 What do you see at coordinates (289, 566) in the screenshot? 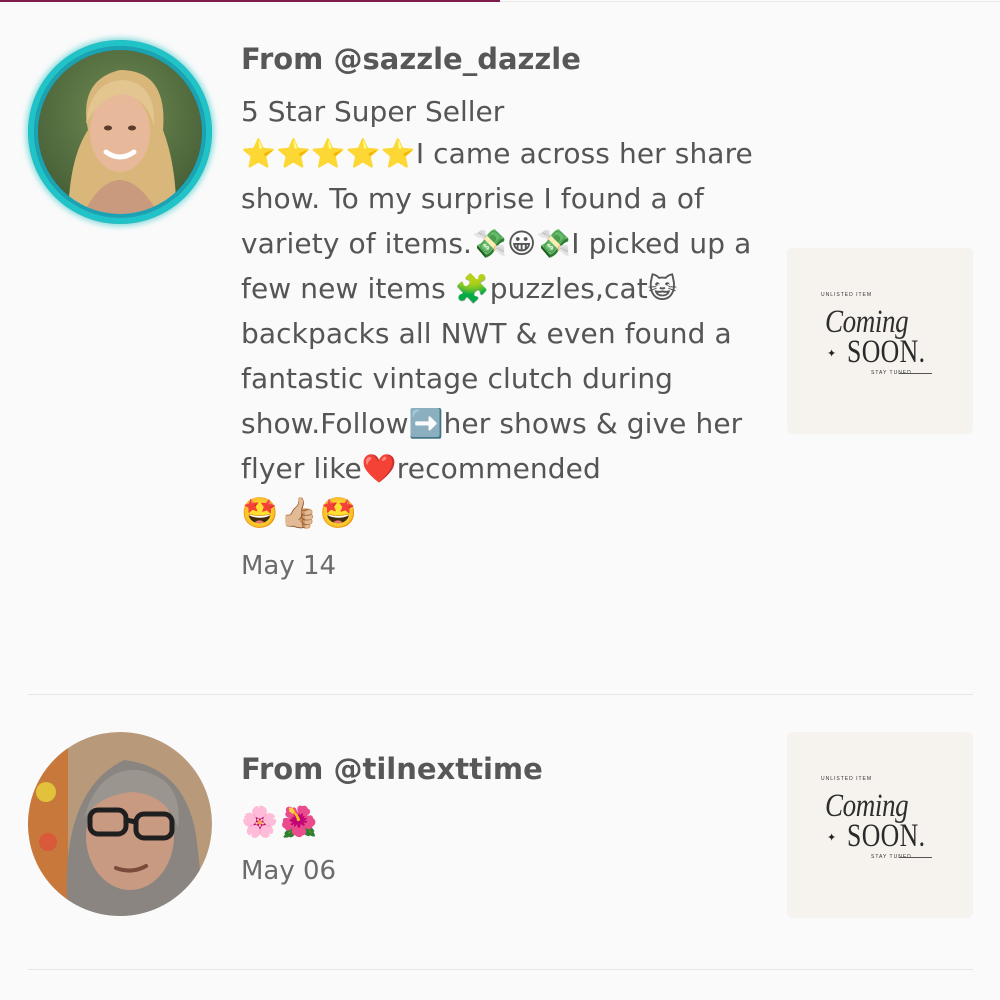
I see `review-date: May 14` at bounding box center [289, 566].